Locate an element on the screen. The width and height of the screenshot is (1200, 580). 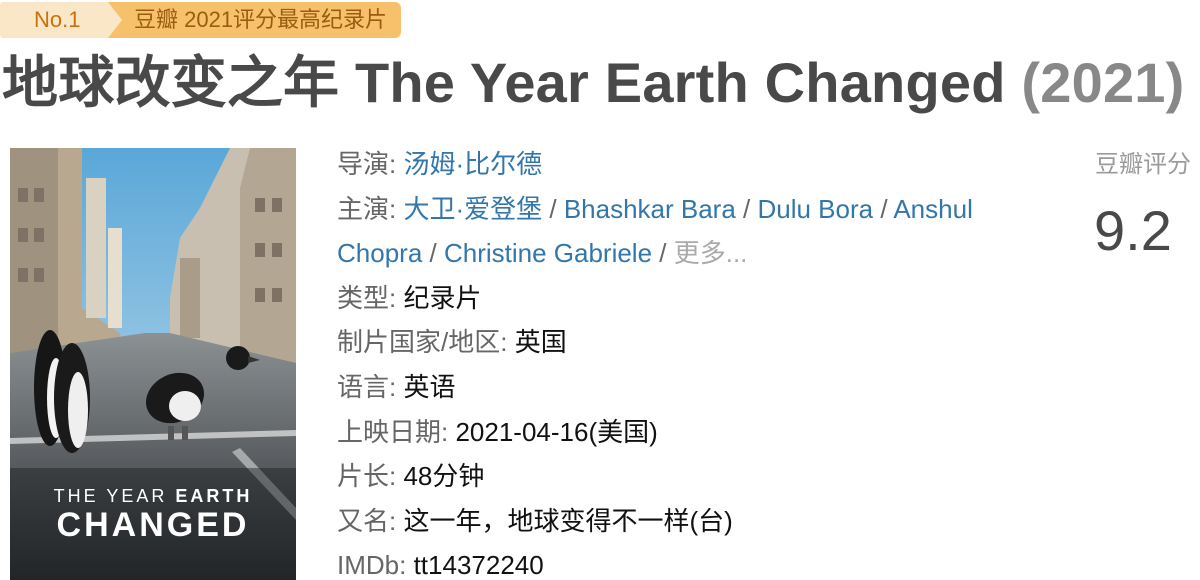
director-row: 导演: 汤姆·比尔德 is located at coordinates (682, 164).